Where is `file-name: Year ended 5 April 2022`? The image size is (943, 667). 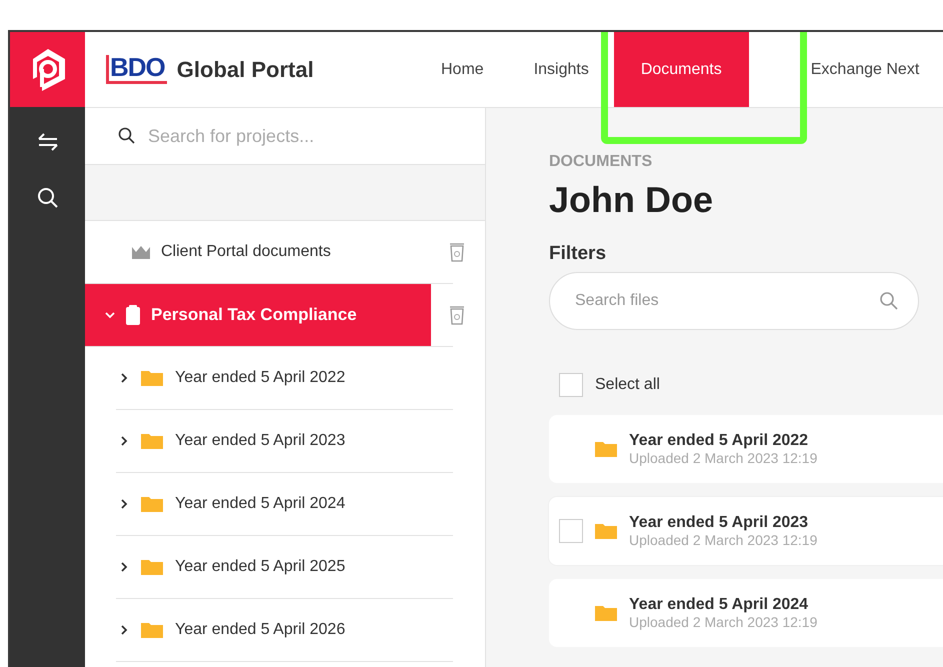
file-name: Year ended 5 April 2022 is located at coordinates (719, 441).